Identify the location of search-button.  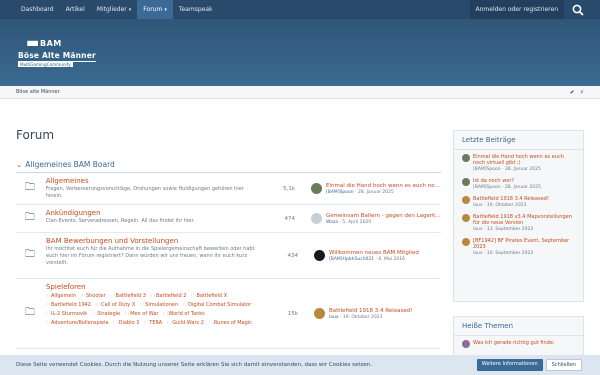
(578, 9).